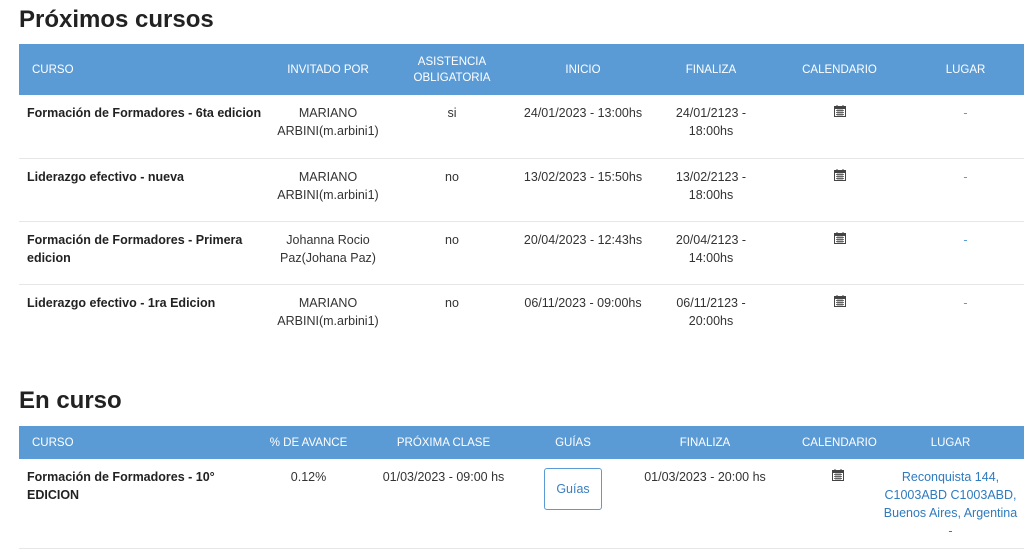  I want to click on column-header-start: INICIO, so click(583, 69).